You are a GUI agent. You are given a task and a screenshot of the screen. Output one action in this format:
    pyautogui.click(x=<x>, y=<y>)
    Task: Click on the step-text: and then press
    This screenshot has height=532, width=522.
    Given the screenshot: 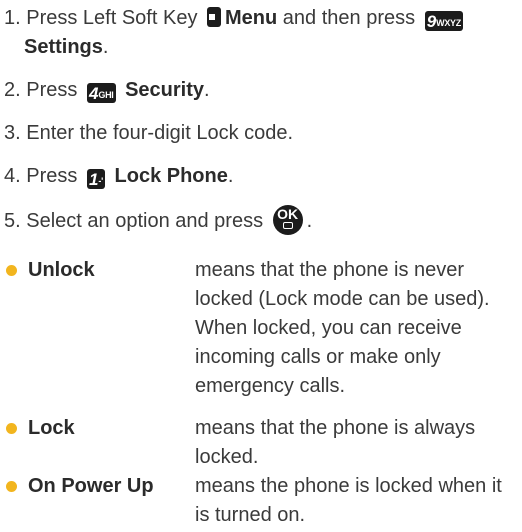 What is the action you would take?
    pyautogui.click(x=349, y=18)
    